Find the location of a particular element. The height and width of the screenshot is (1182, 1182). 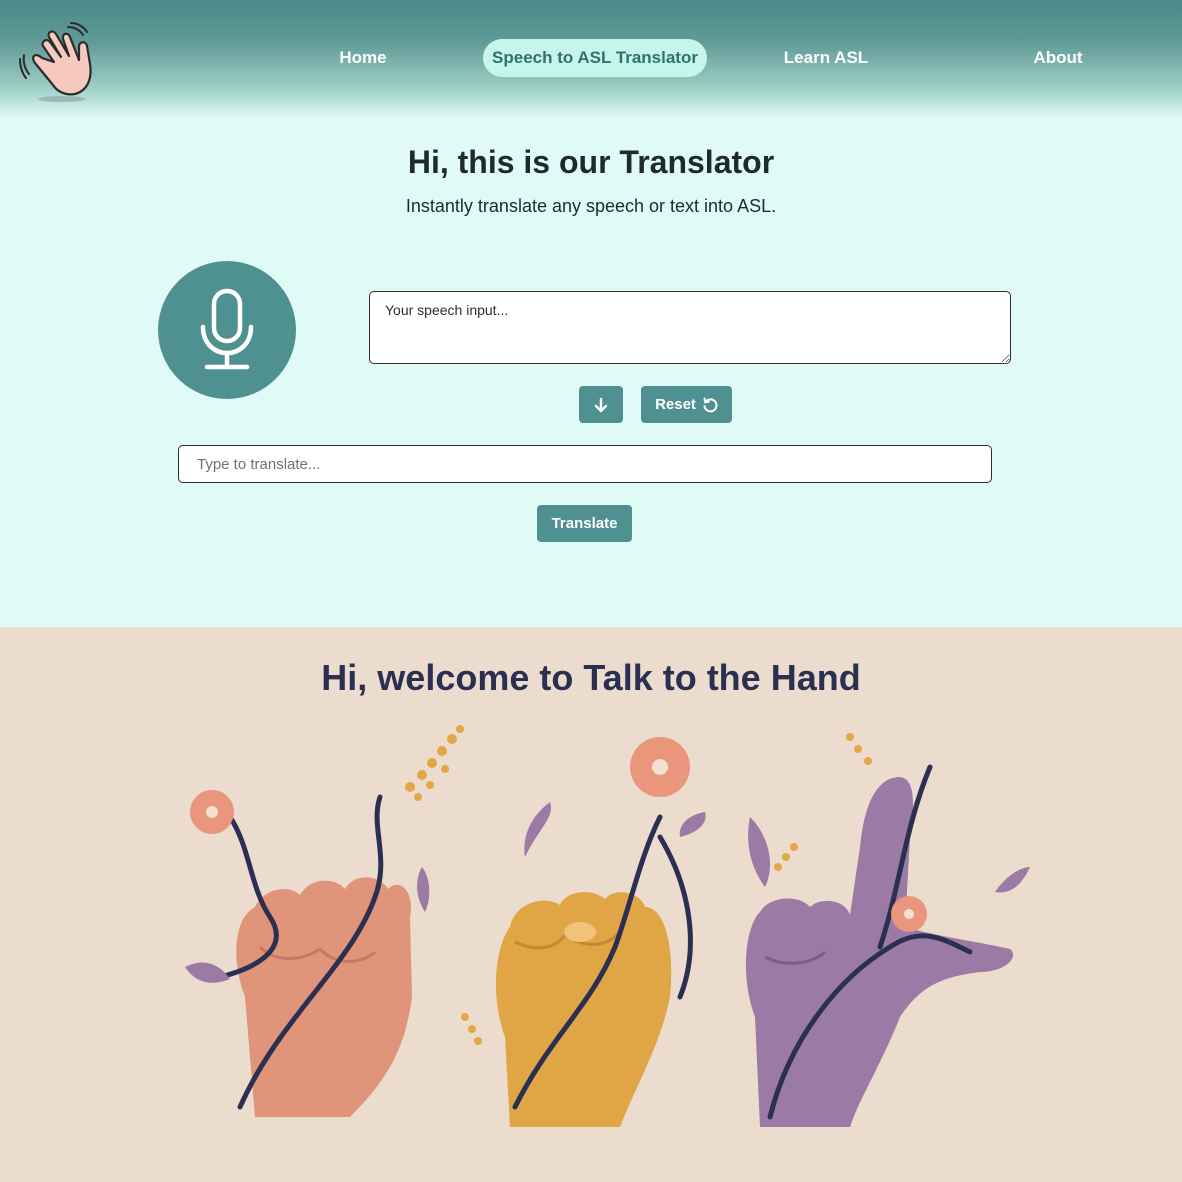

speech-input is located at coordinates (690, 327).